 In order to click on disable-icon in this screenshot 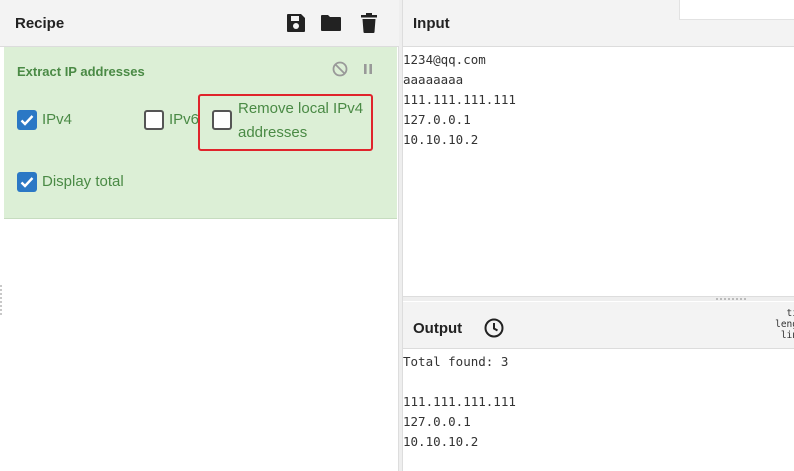, I will do `click(340, 69)`.